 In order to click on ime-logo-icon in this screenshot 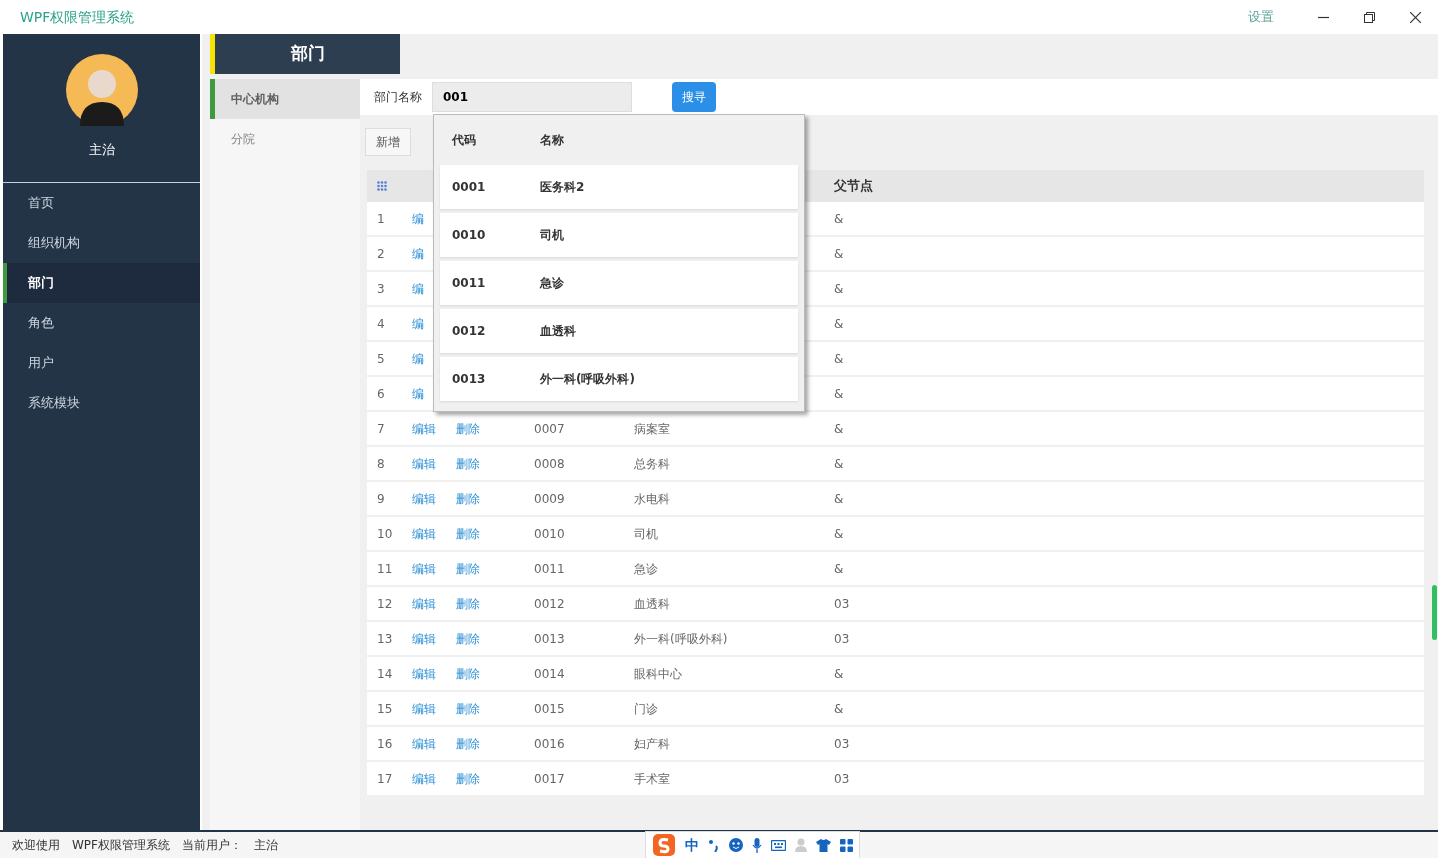, I will do `click(664, 845)`.